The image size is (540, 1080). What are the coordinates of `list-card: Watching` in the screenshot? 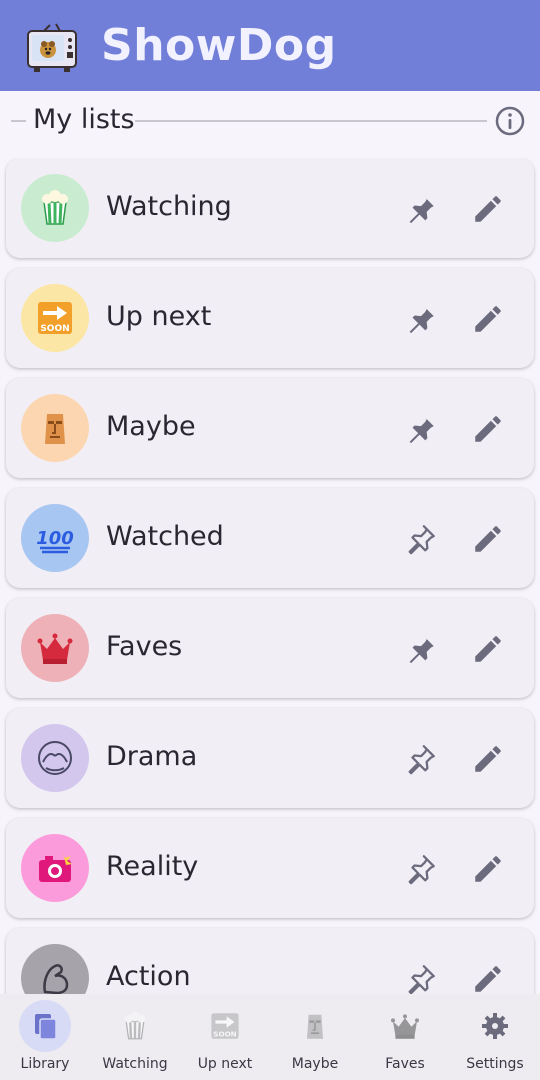 It's located at (270, 208).